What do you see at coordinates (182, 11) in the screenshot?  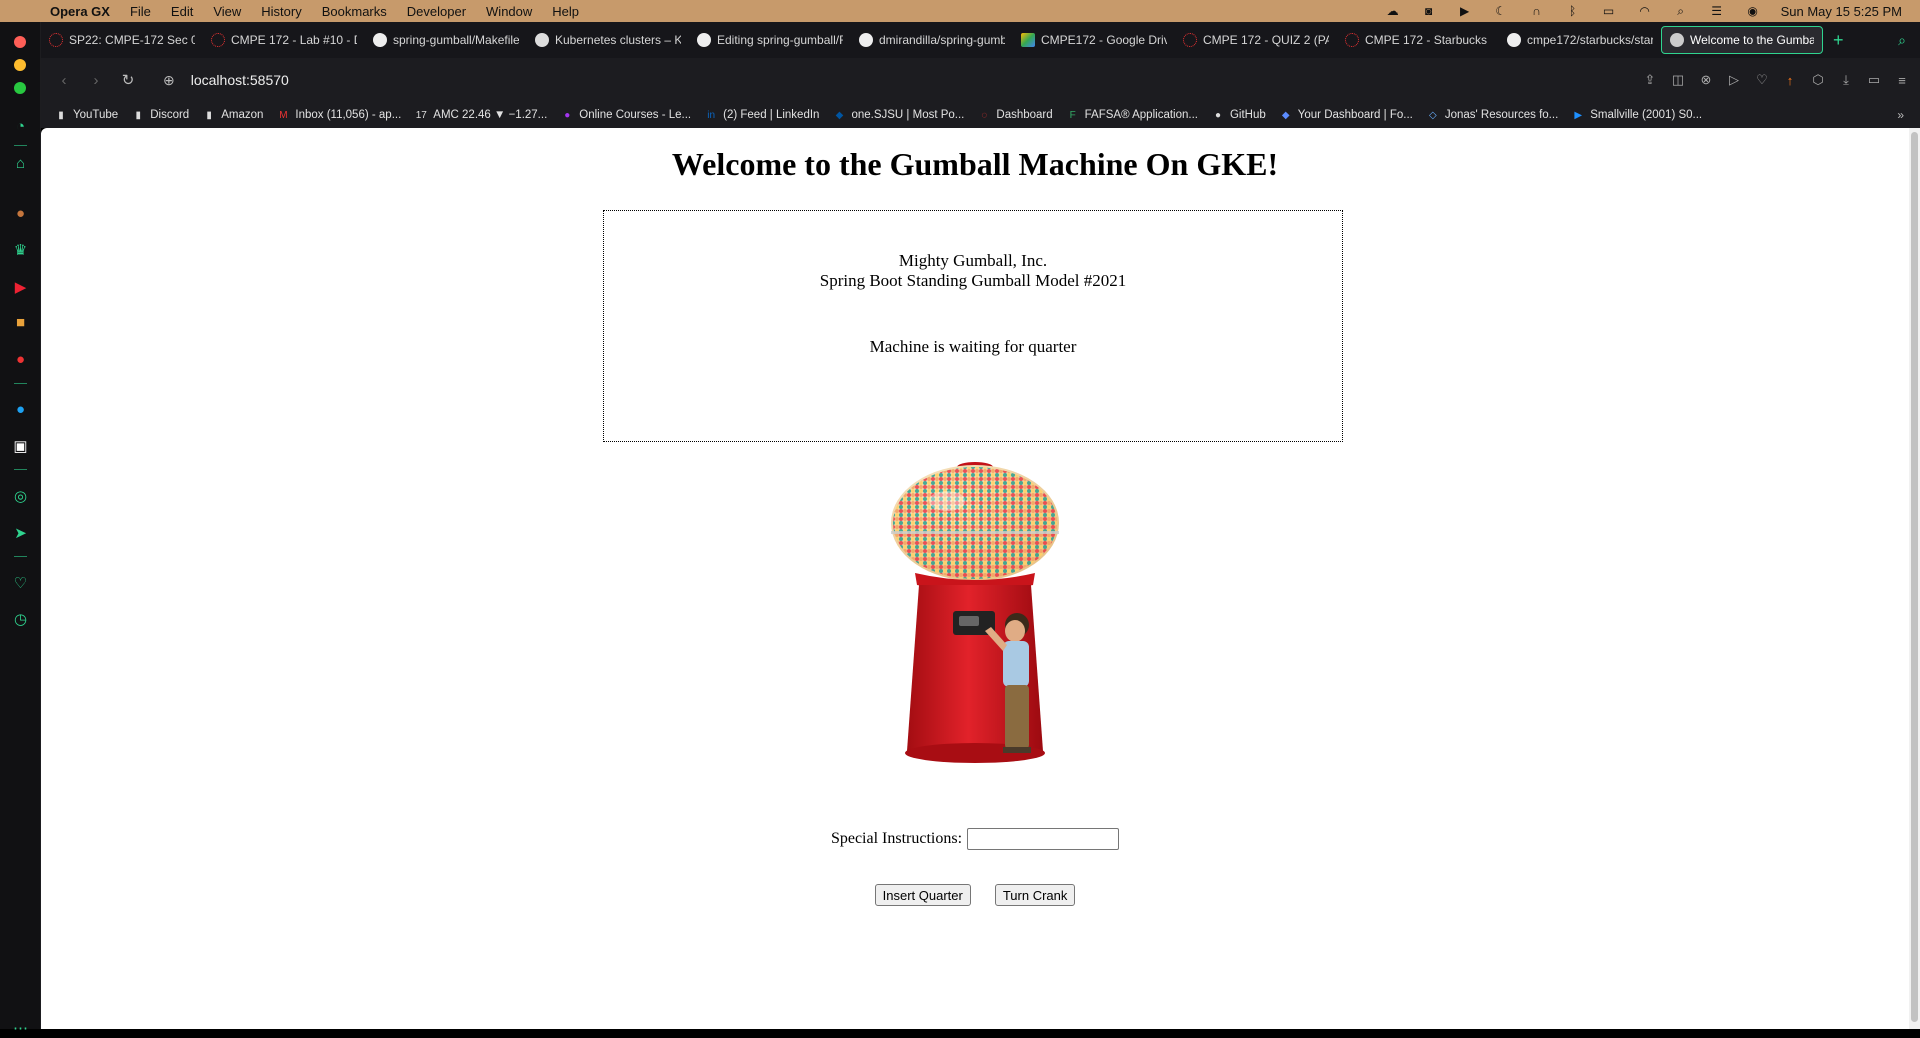 I see `menu-edit: Edit` at bounding box center [182, 11].